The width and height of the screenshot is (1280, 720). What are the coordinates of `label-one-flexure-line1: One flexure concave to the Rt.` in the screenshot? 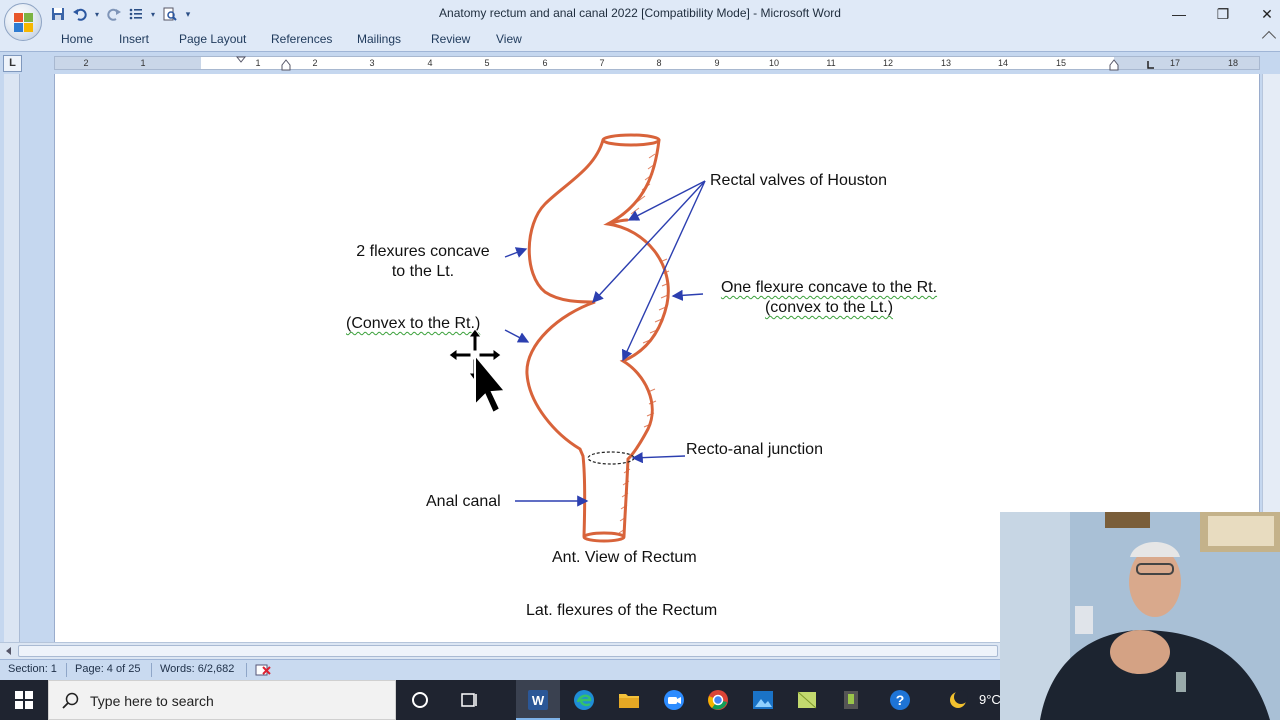 It's located at (829, 288).